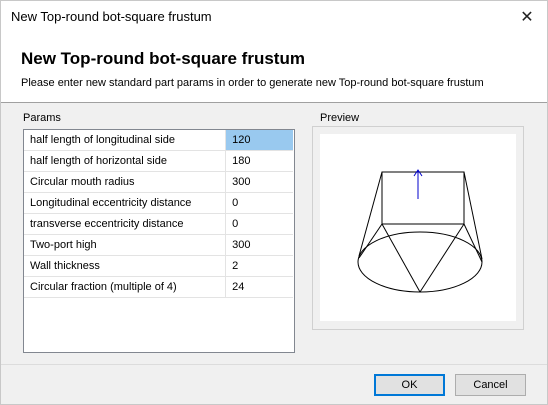 The image size is (548, 405). I want to click on preview-label: Preview, so click(340, 118).